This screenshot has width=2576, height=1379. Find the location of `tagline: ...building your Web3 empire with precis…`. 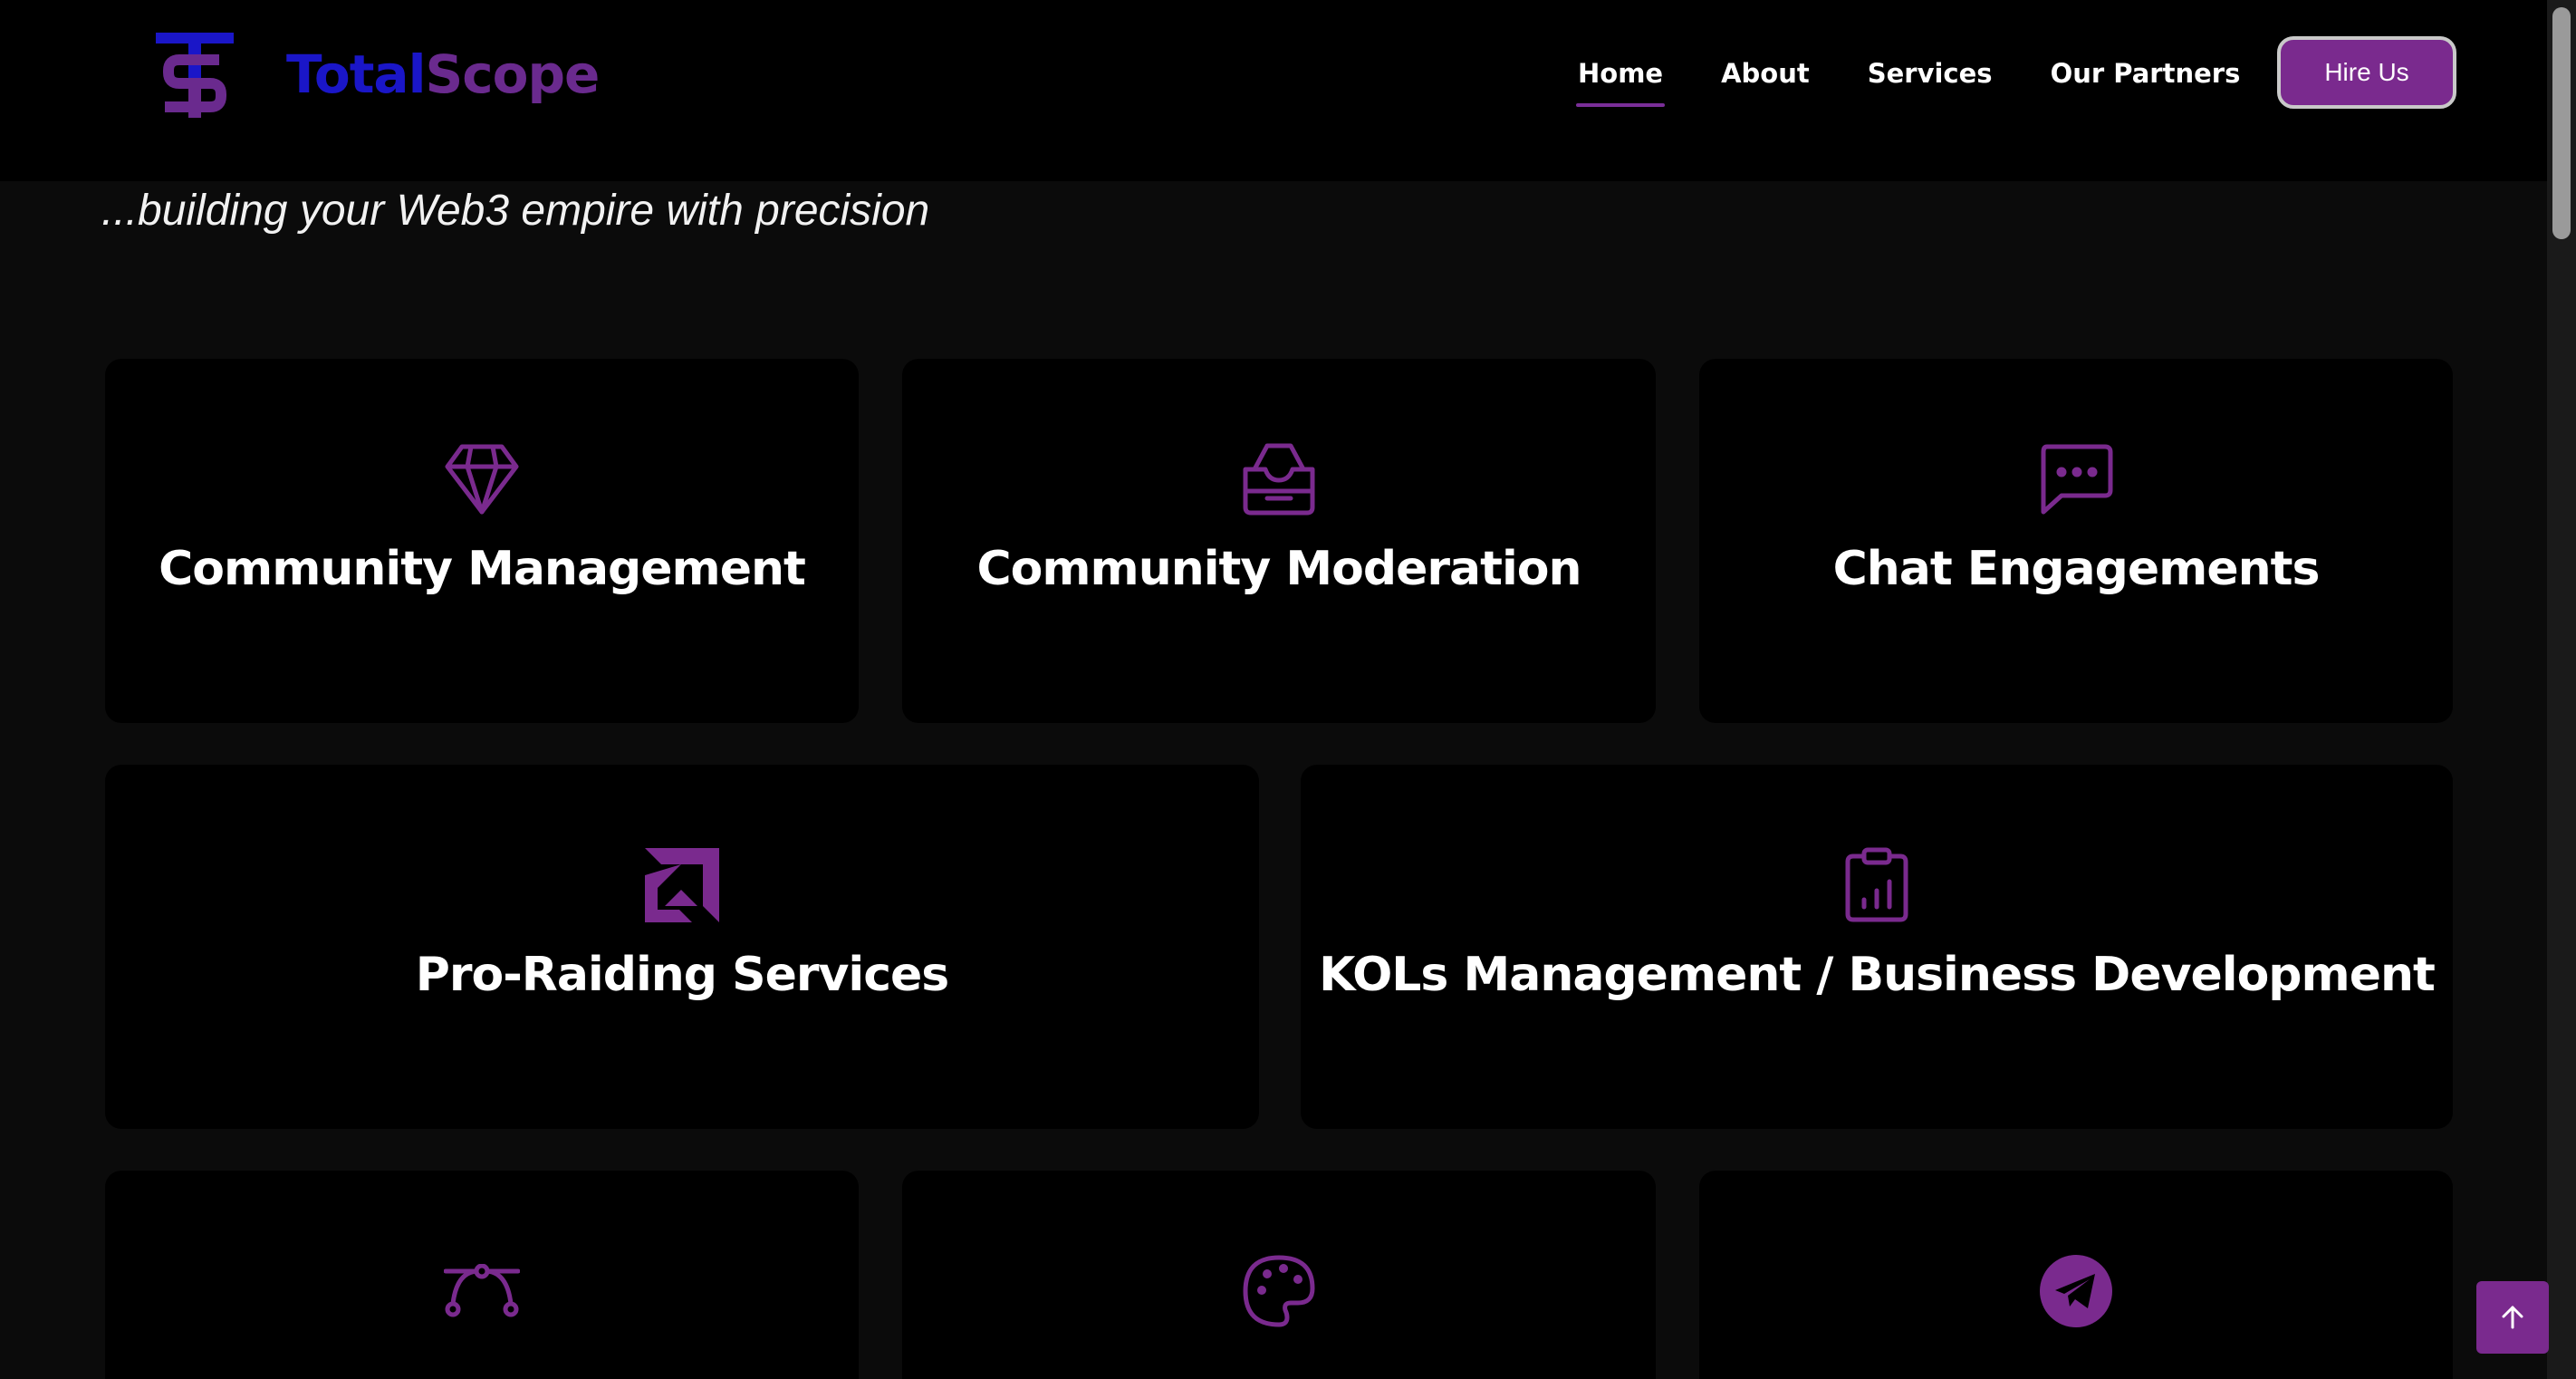

tagline: ...building your Web3 empire with precis… is located at coordinates (515, 211).